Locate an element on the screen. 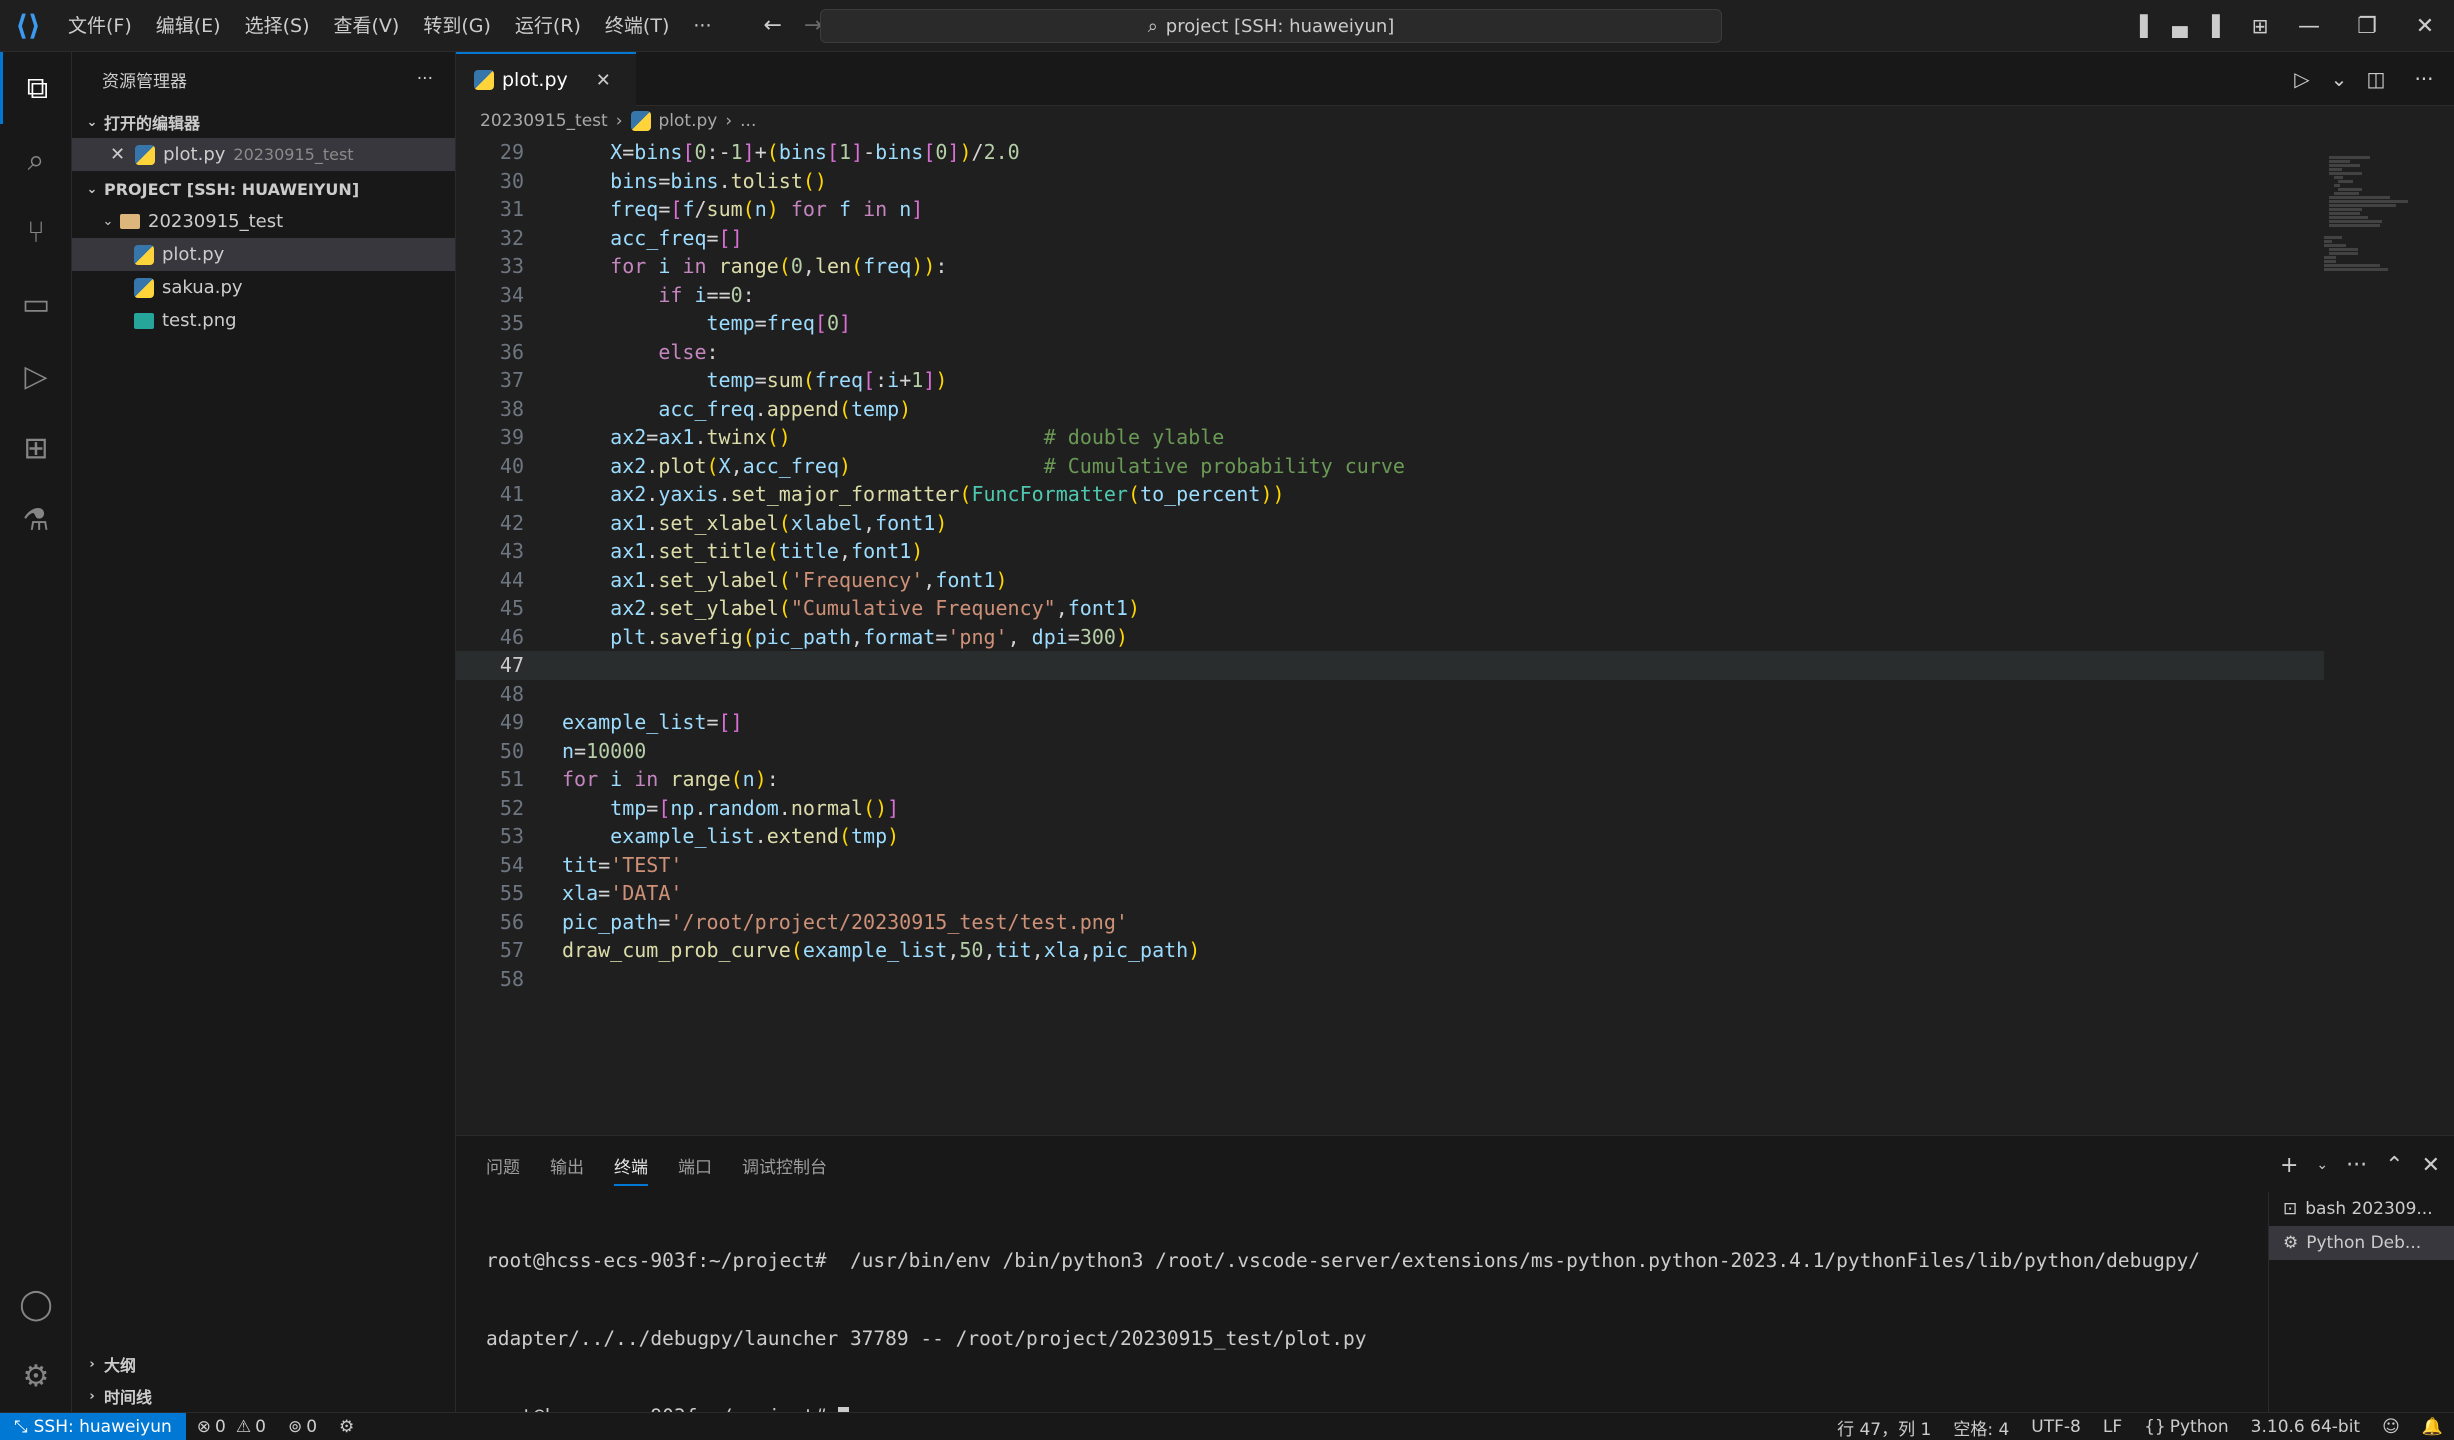  run-icon: ▷ is located at coordinates (2302, 79).